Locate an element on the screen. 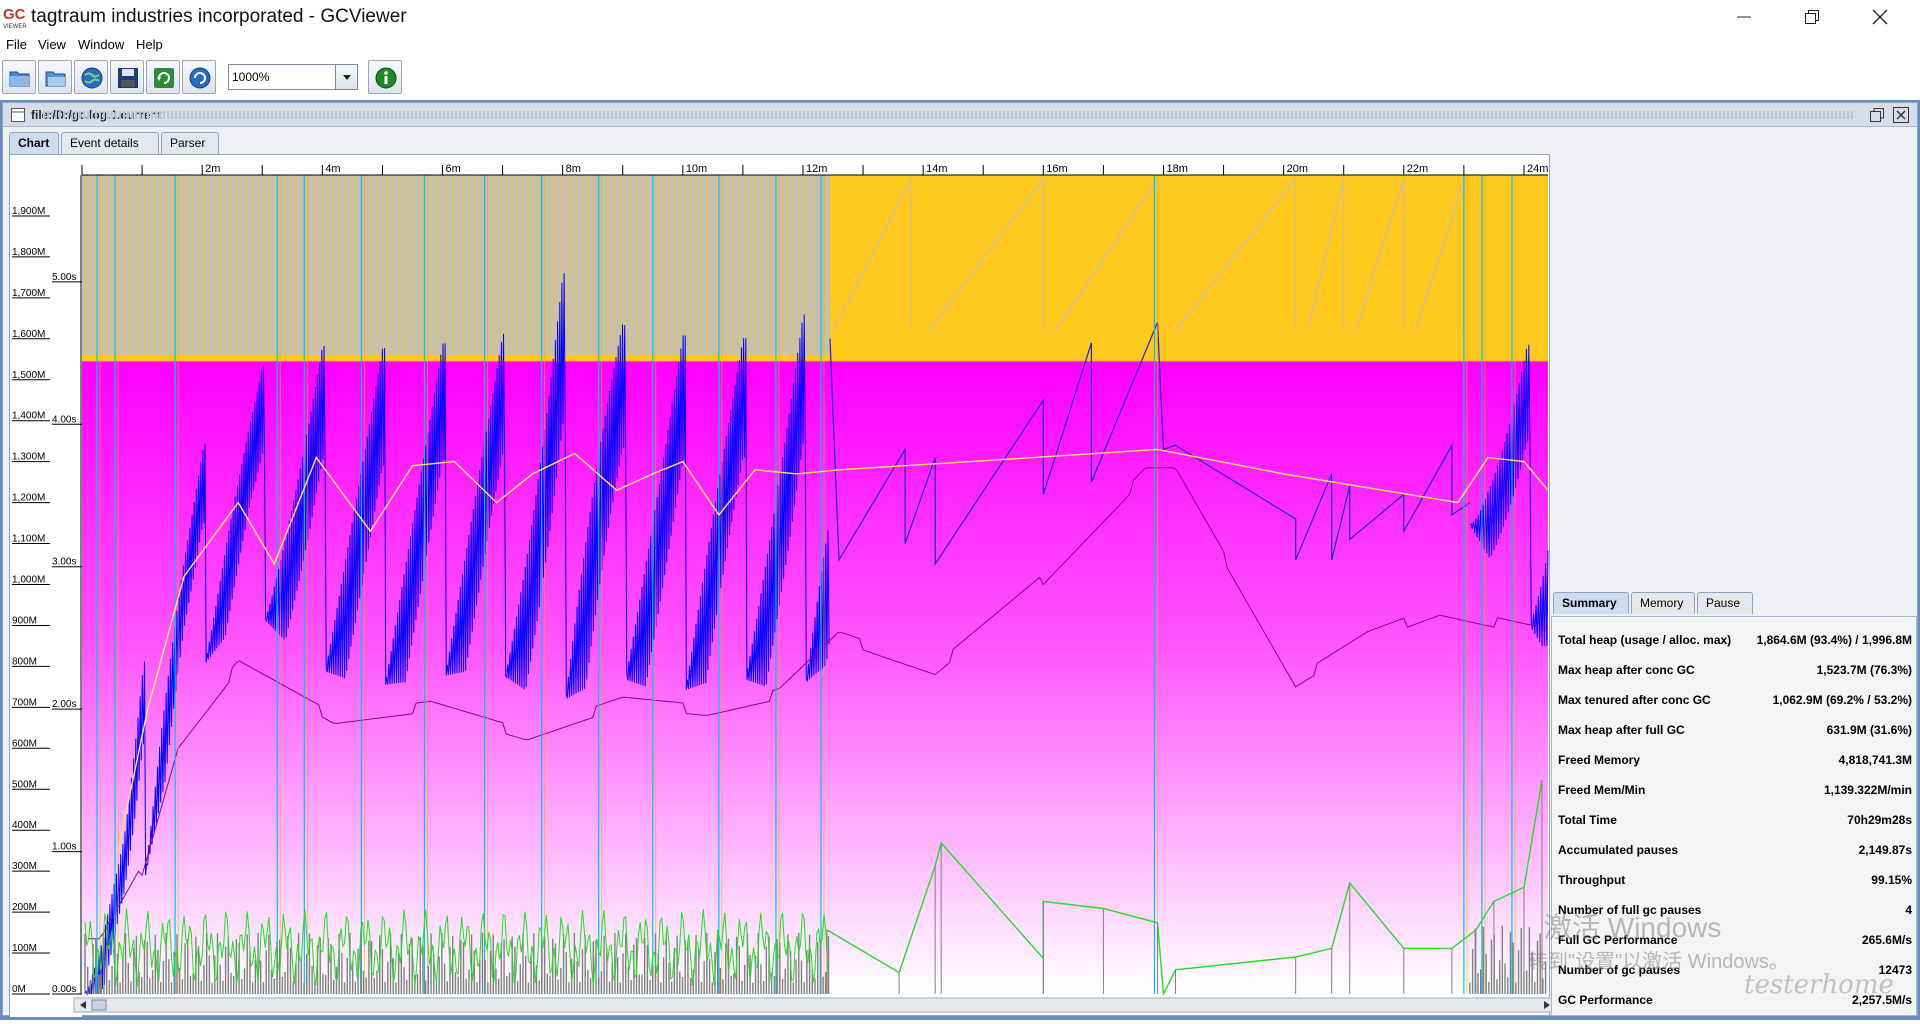  document-icon is located at coordinates (18, 115).